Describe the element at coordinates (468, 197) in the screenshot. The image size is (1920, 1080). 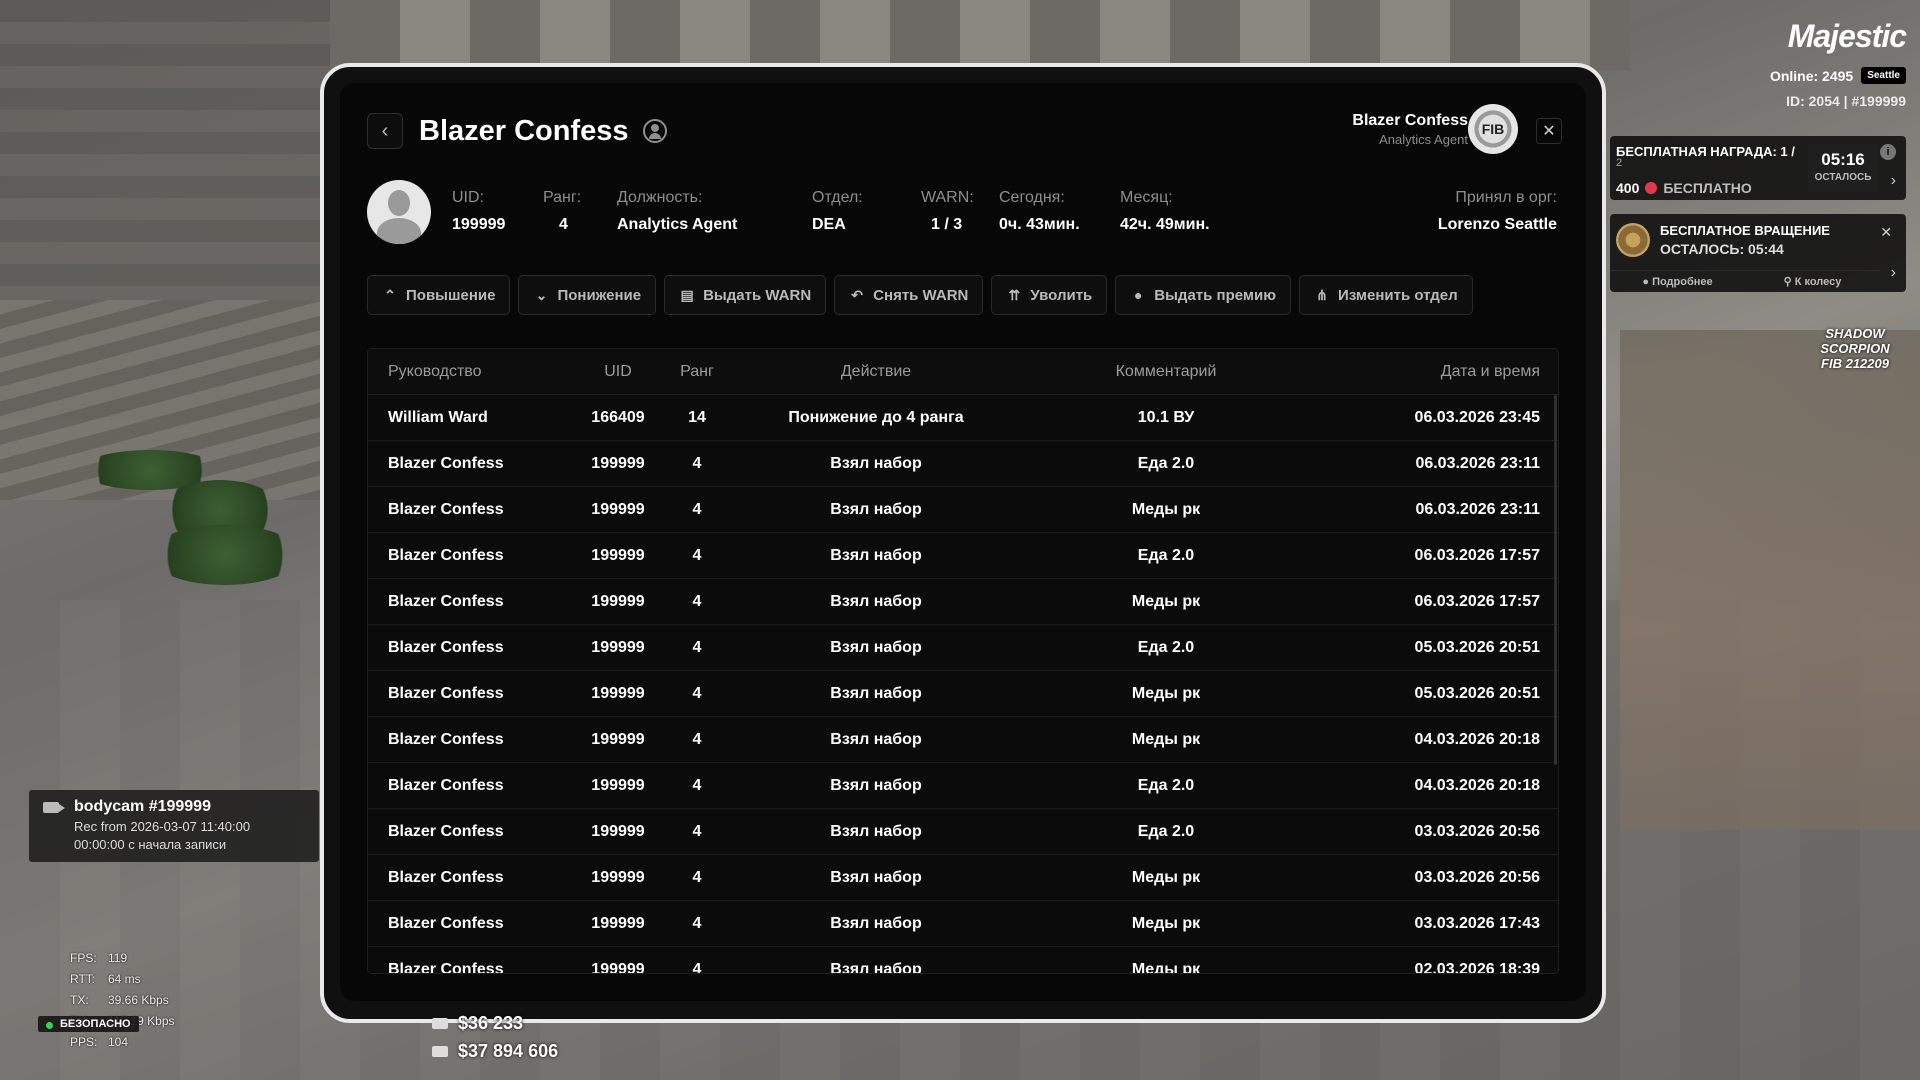
I see `info-label: UID:` at that location.